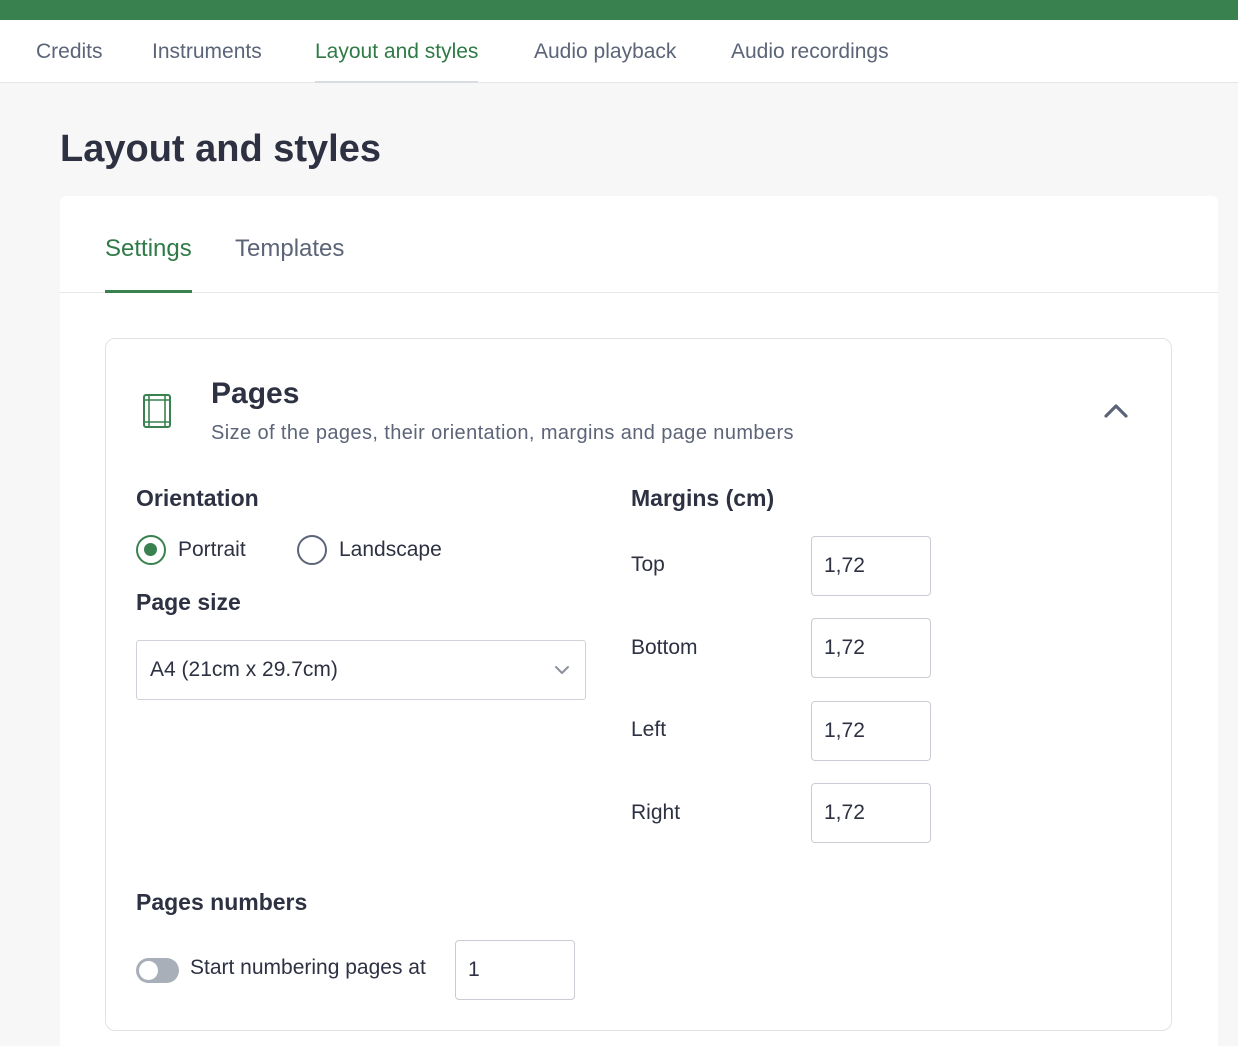  I want to click on chevron-down-icon, so click(562, 670).